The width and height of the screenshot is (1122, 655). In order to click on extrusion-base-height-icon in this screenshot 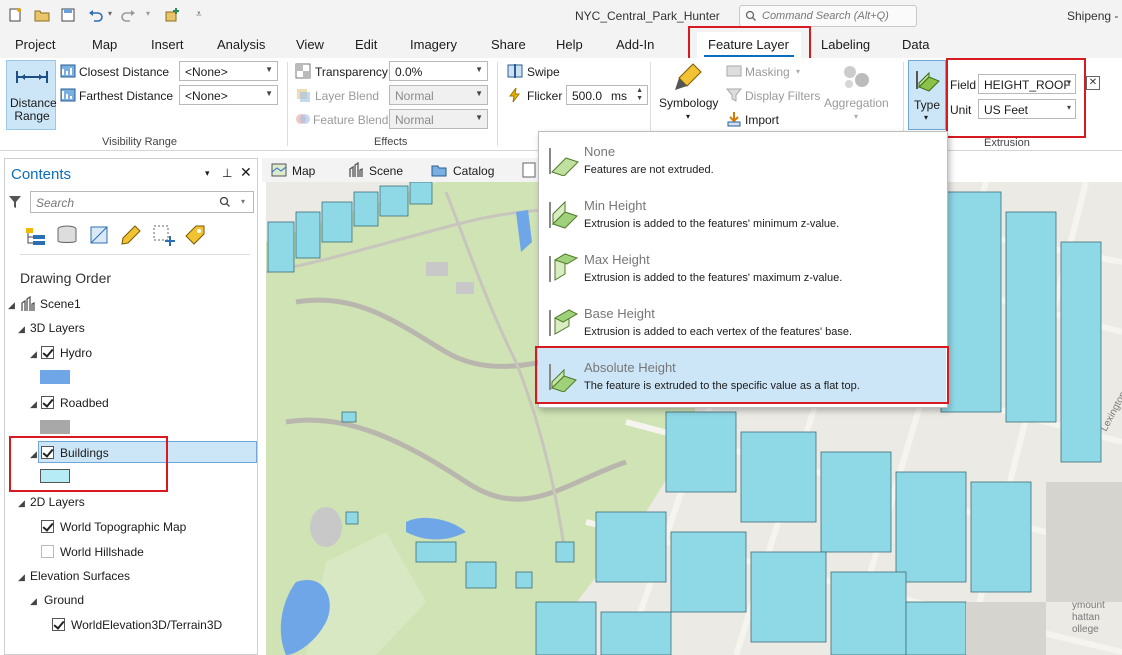, I will do `click(564, 322)`.